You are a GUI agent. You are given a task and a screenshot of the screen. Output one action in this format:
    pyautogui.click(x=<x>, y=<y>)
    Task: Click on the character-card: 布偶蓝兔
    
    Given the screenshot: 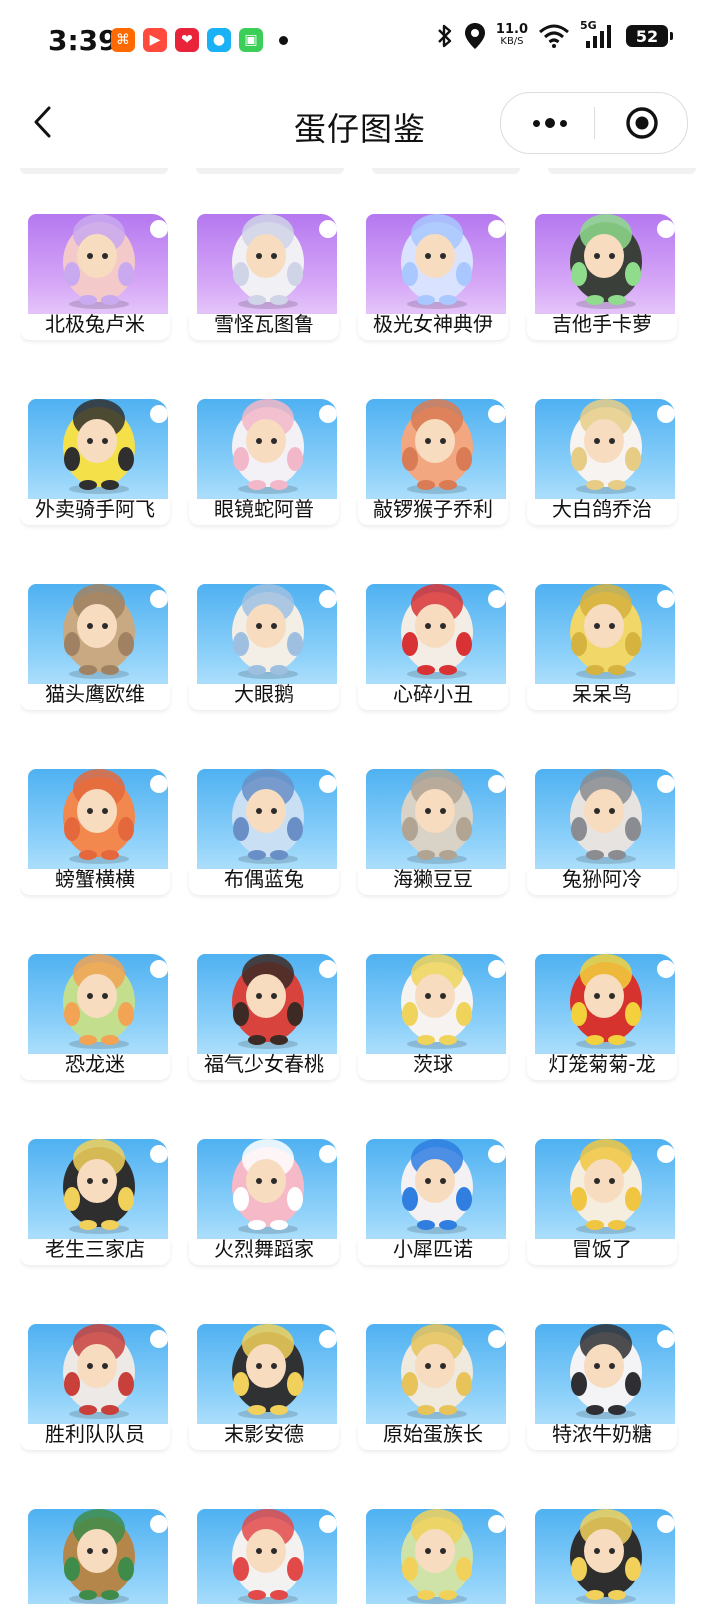 What is the action you would take?
    pyautogui.click(x=264, y=826)
    